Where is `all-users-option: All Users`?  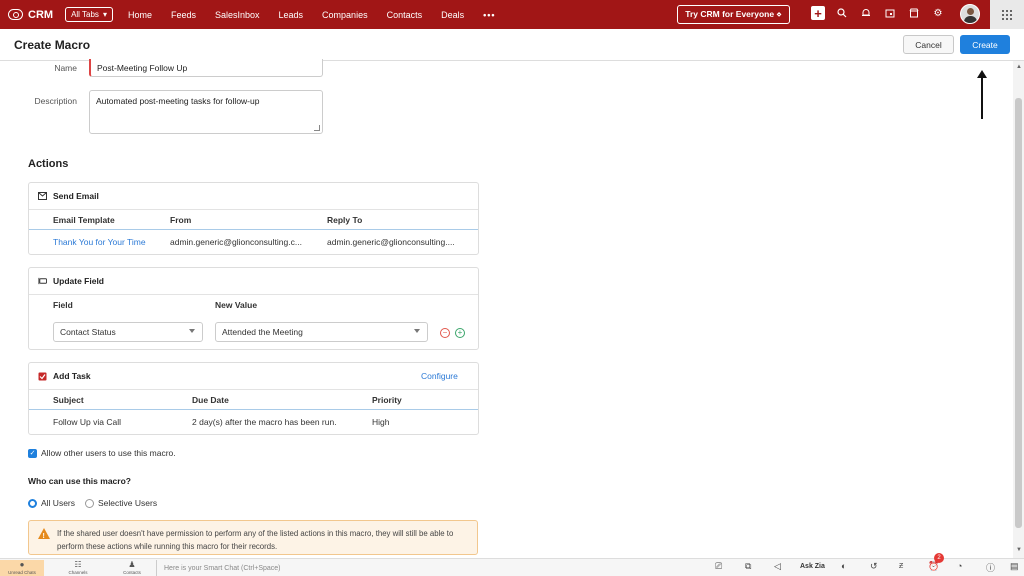 all-users-option: All Users is located at coordinates (51, 503).